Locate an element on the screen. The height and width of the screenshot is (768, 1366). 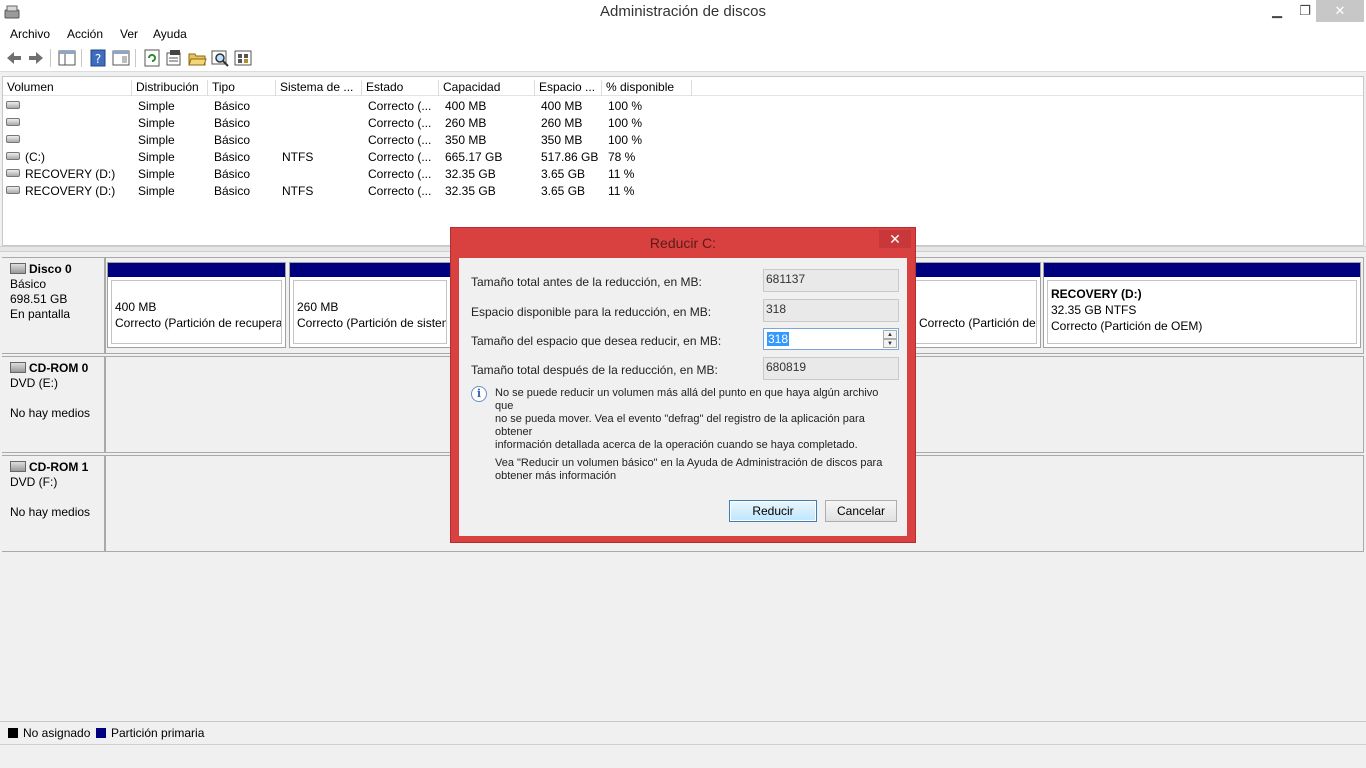
refresh-icon is located at coordinates (152, 58).